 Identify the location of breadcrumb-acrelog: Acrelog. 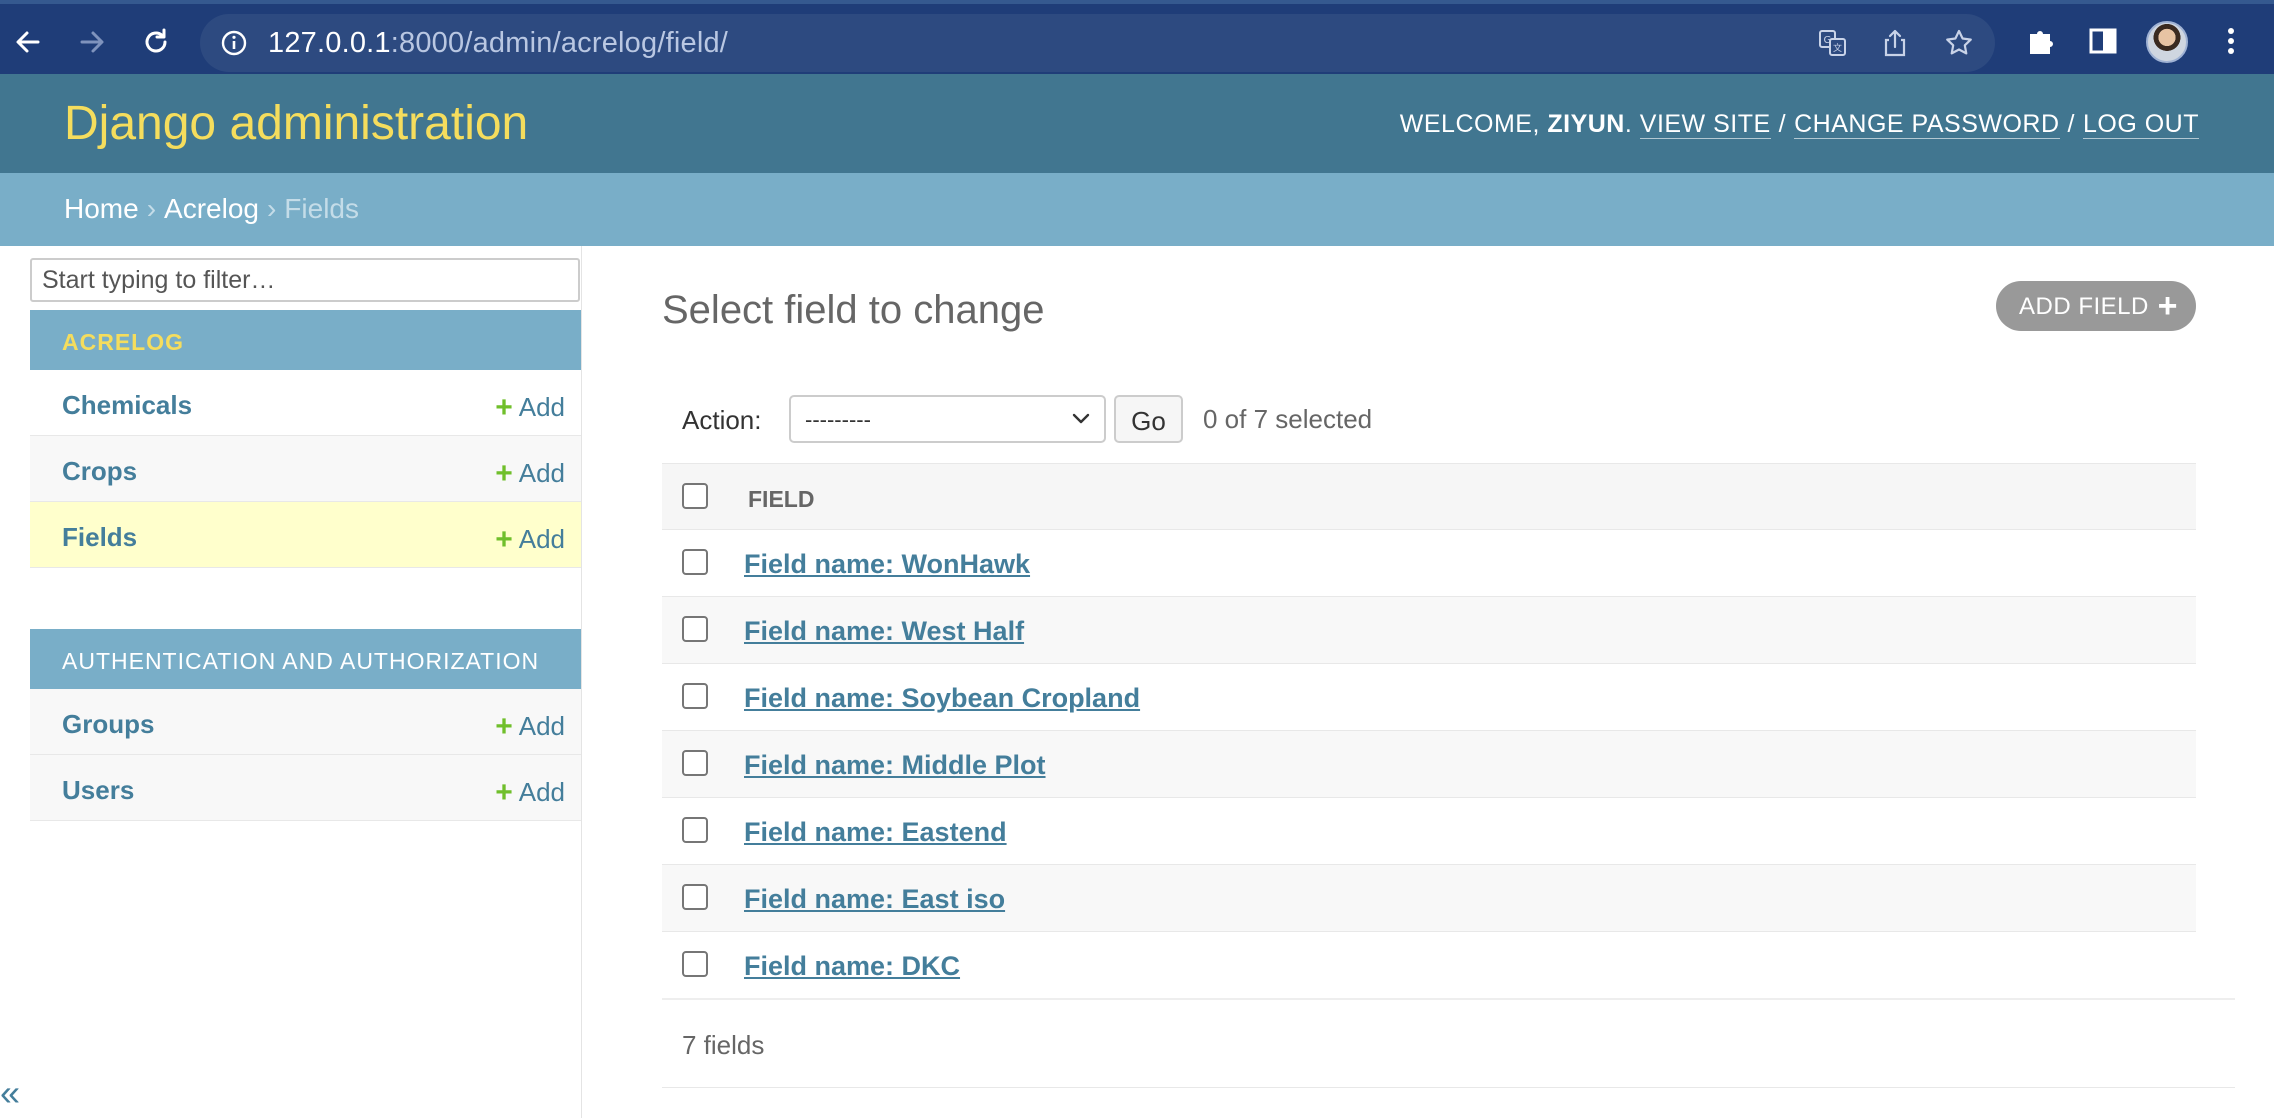
(211, 208).